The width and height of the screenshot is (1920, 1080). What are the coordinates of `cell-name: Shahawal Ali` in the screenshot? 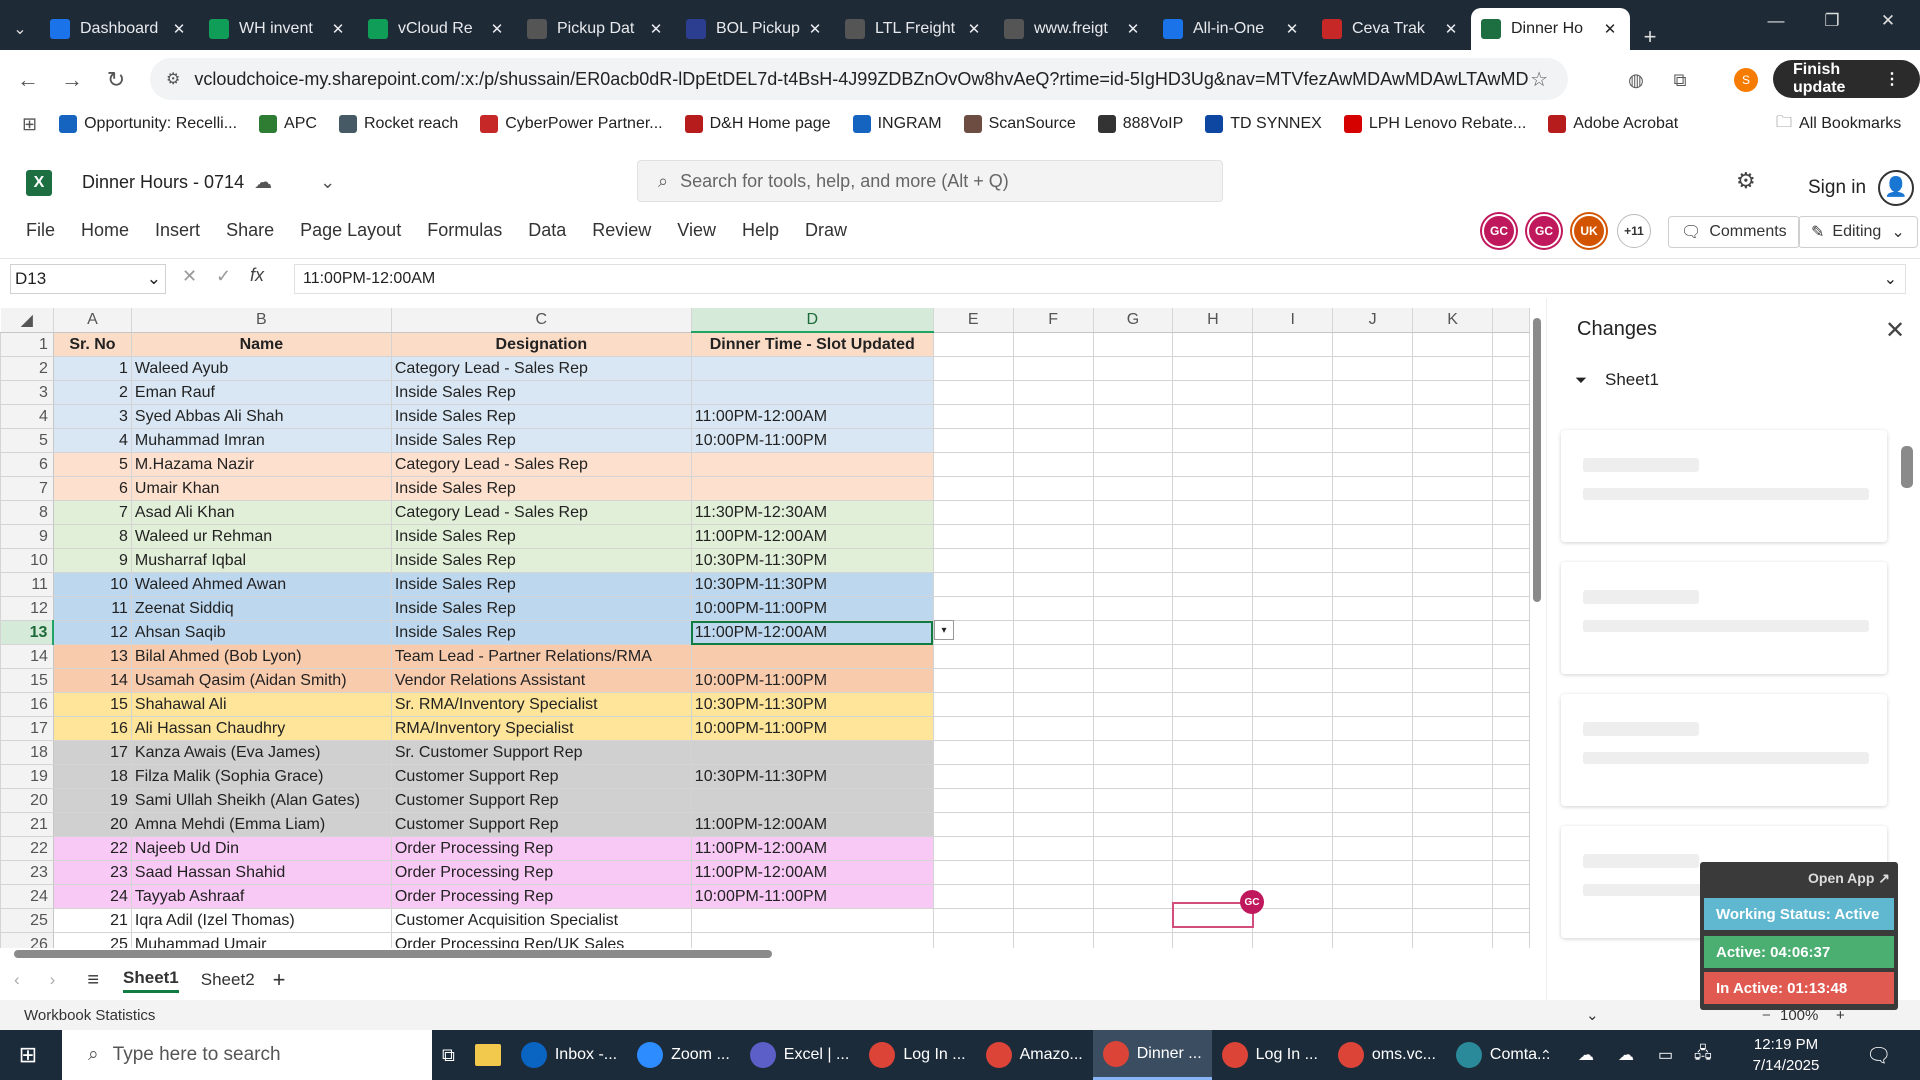 It's located at (261, 704).